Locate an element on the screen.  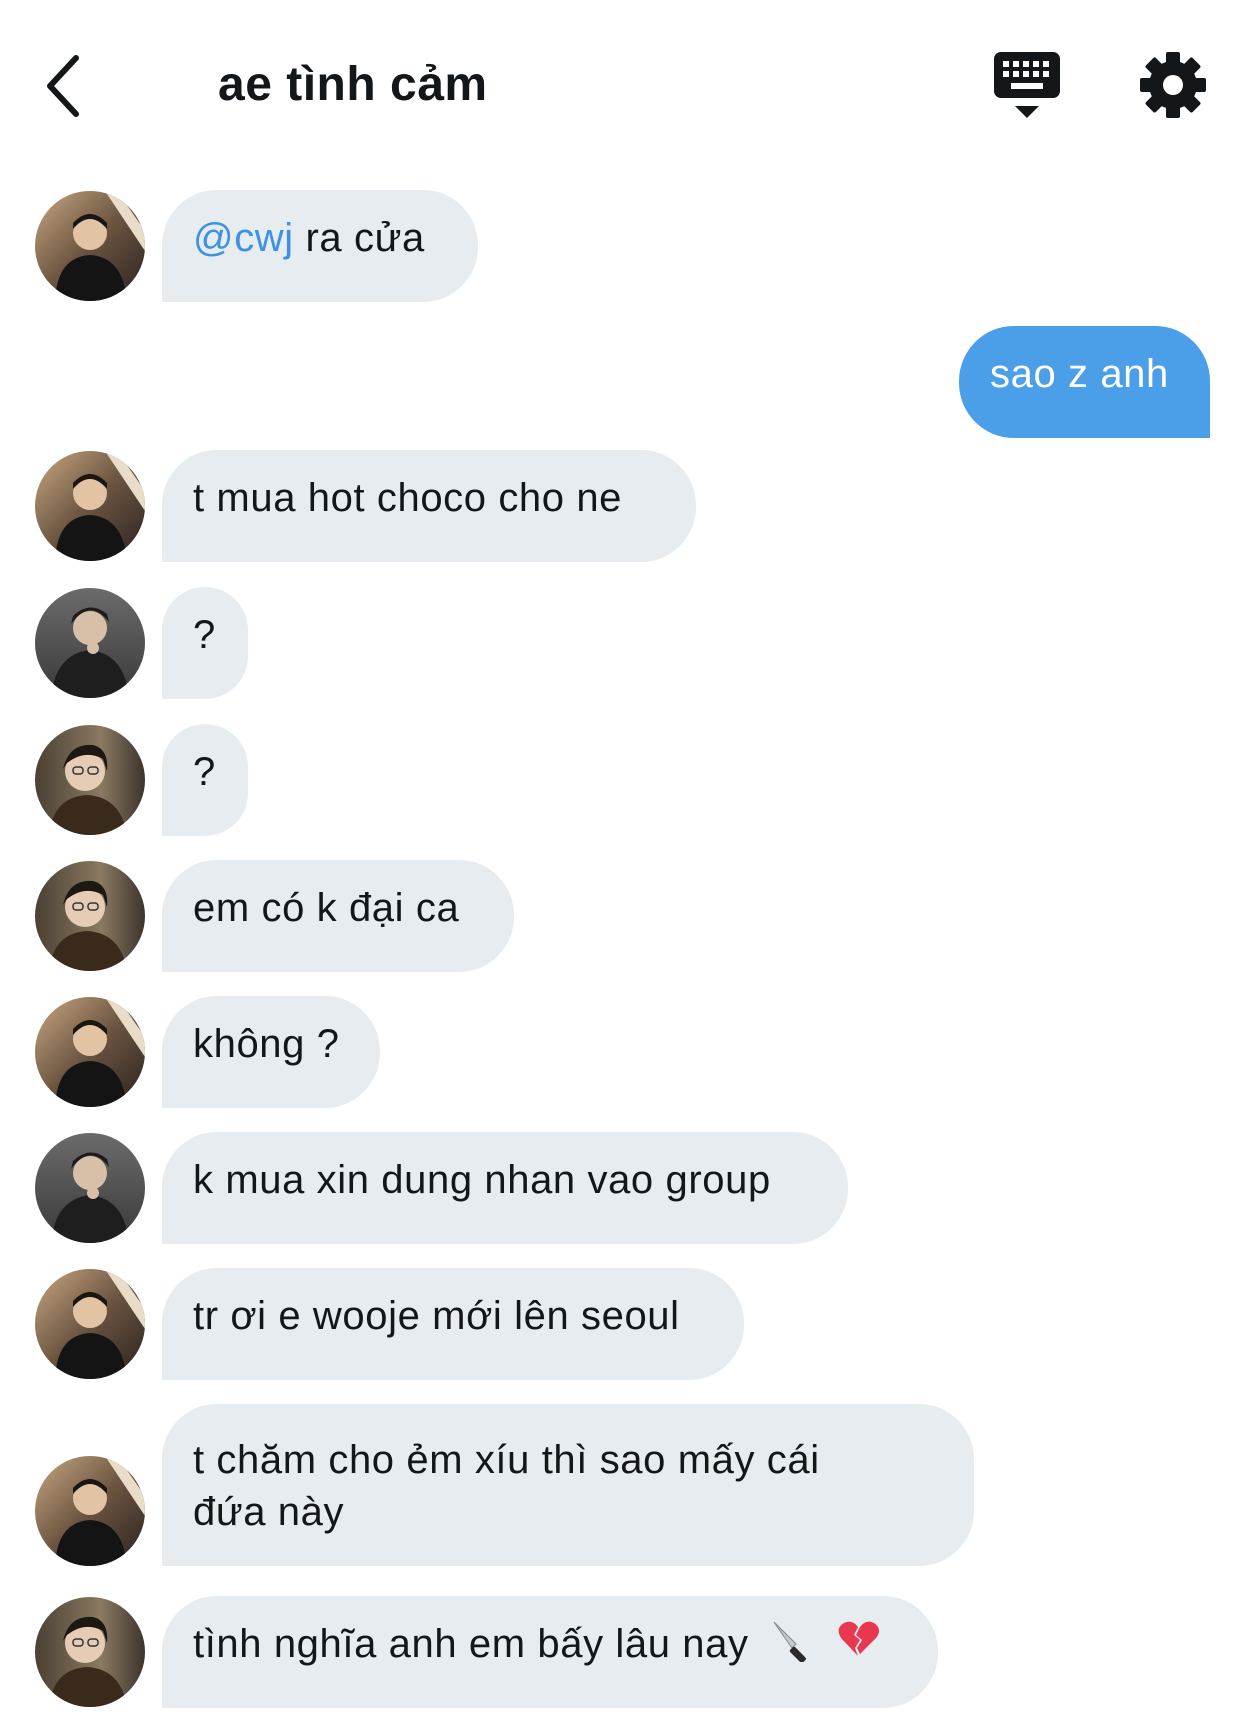
message-text: không ? is located at coordinates (266, 1044).